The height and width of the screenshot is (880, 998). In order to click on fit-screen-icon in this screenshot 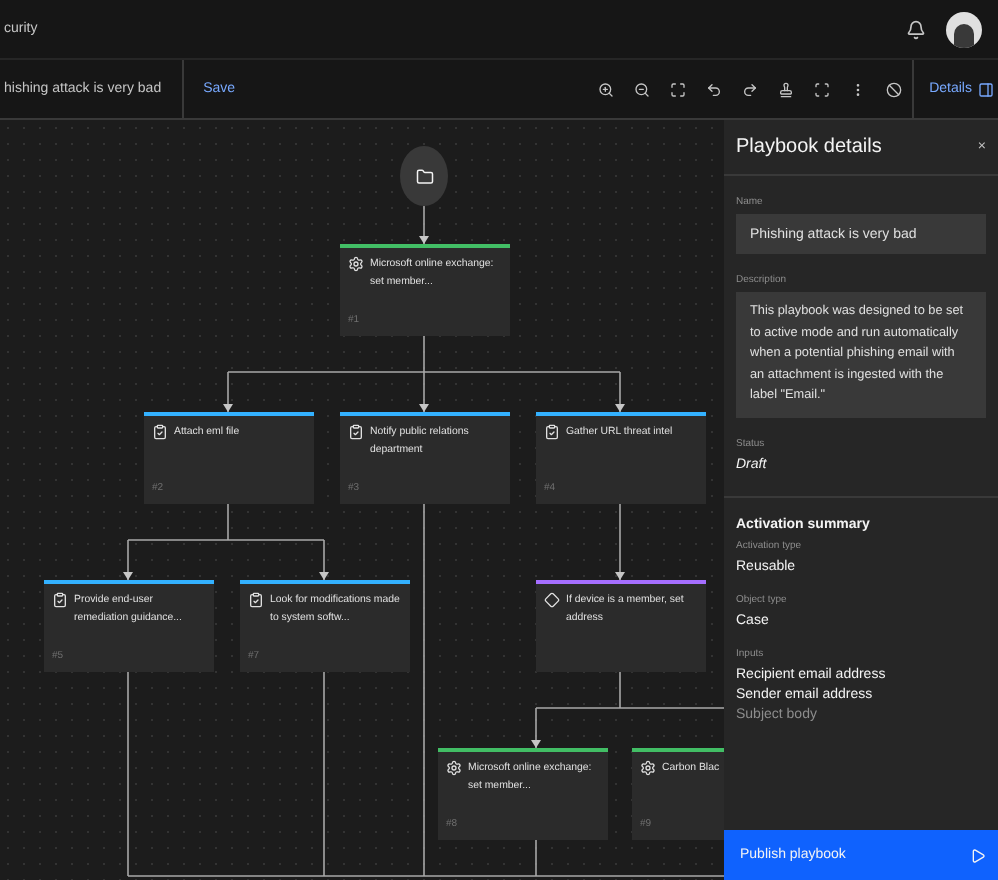, I will do `click(677, 89)`.